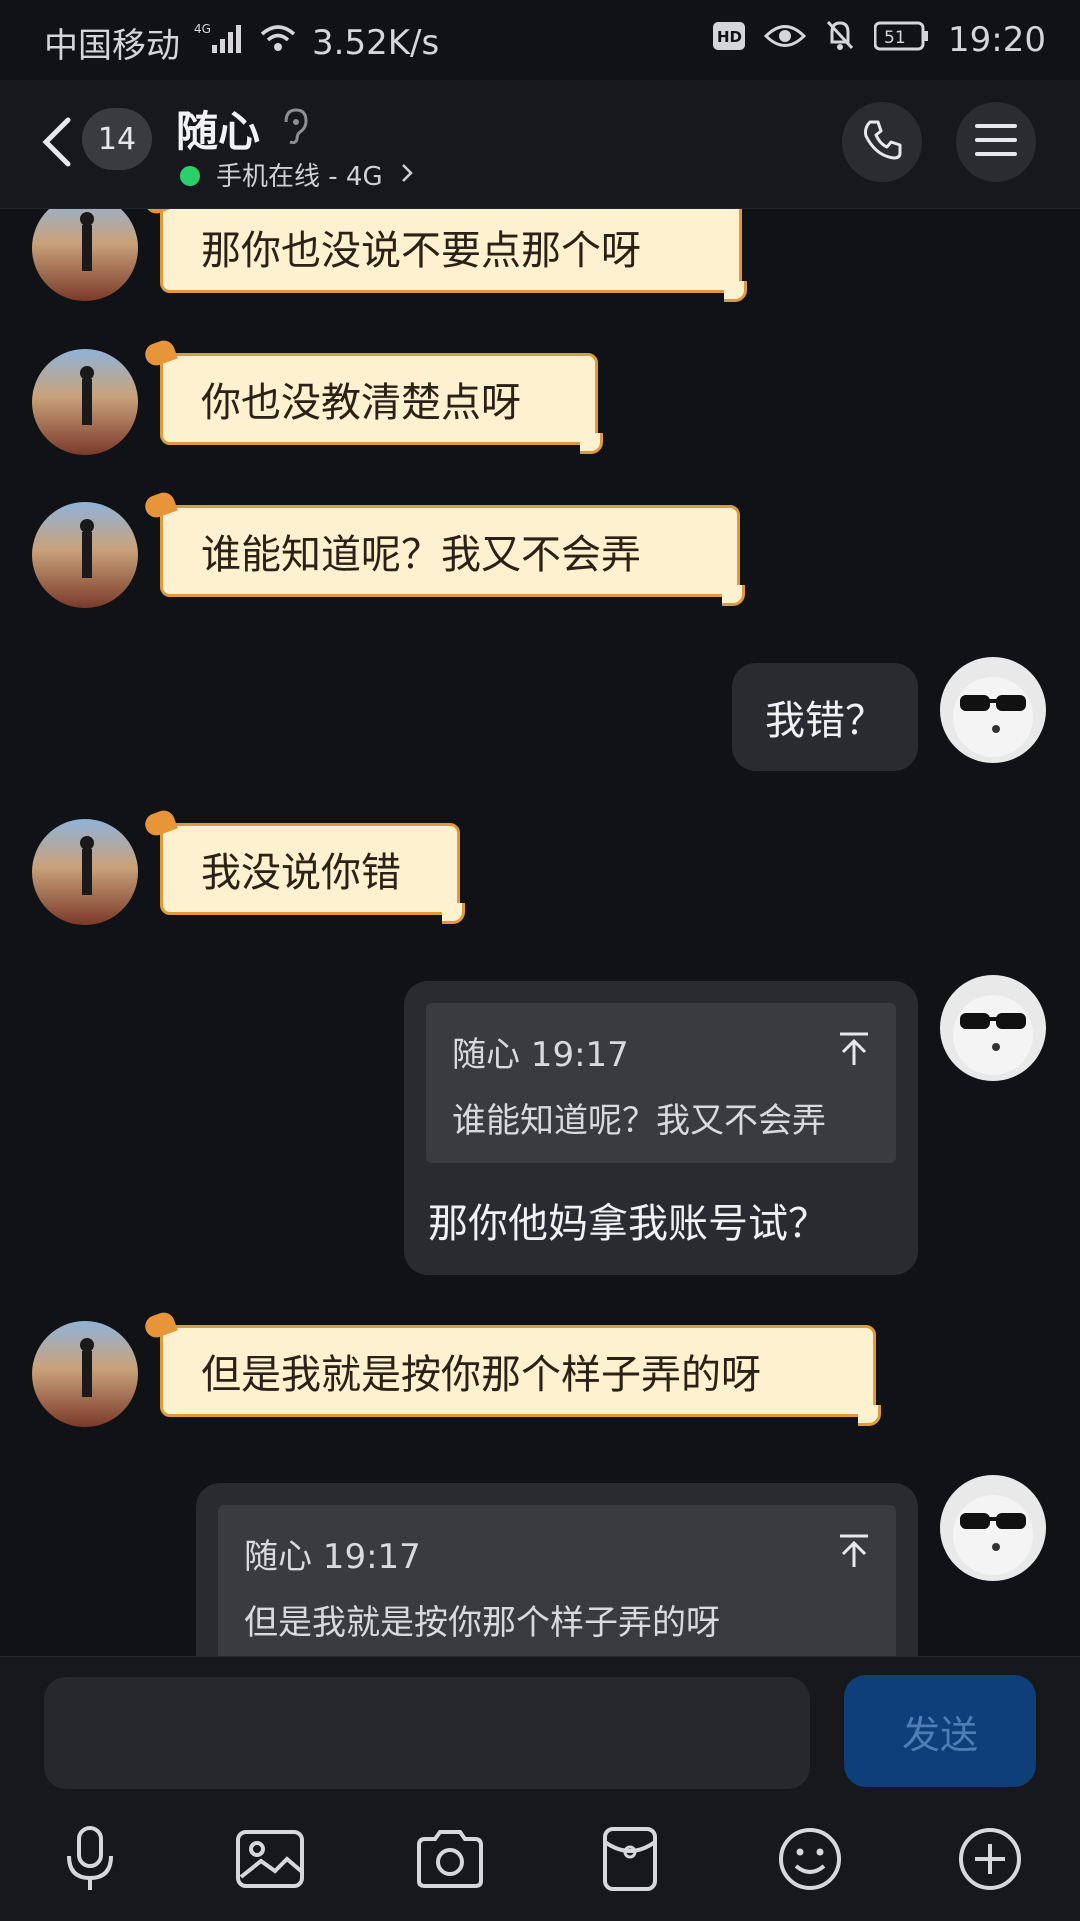 The image size is (1080, 1921). Describe the element at coordinates (407, 175) in the screenshot. I see `chevron-right-icon` at that location.